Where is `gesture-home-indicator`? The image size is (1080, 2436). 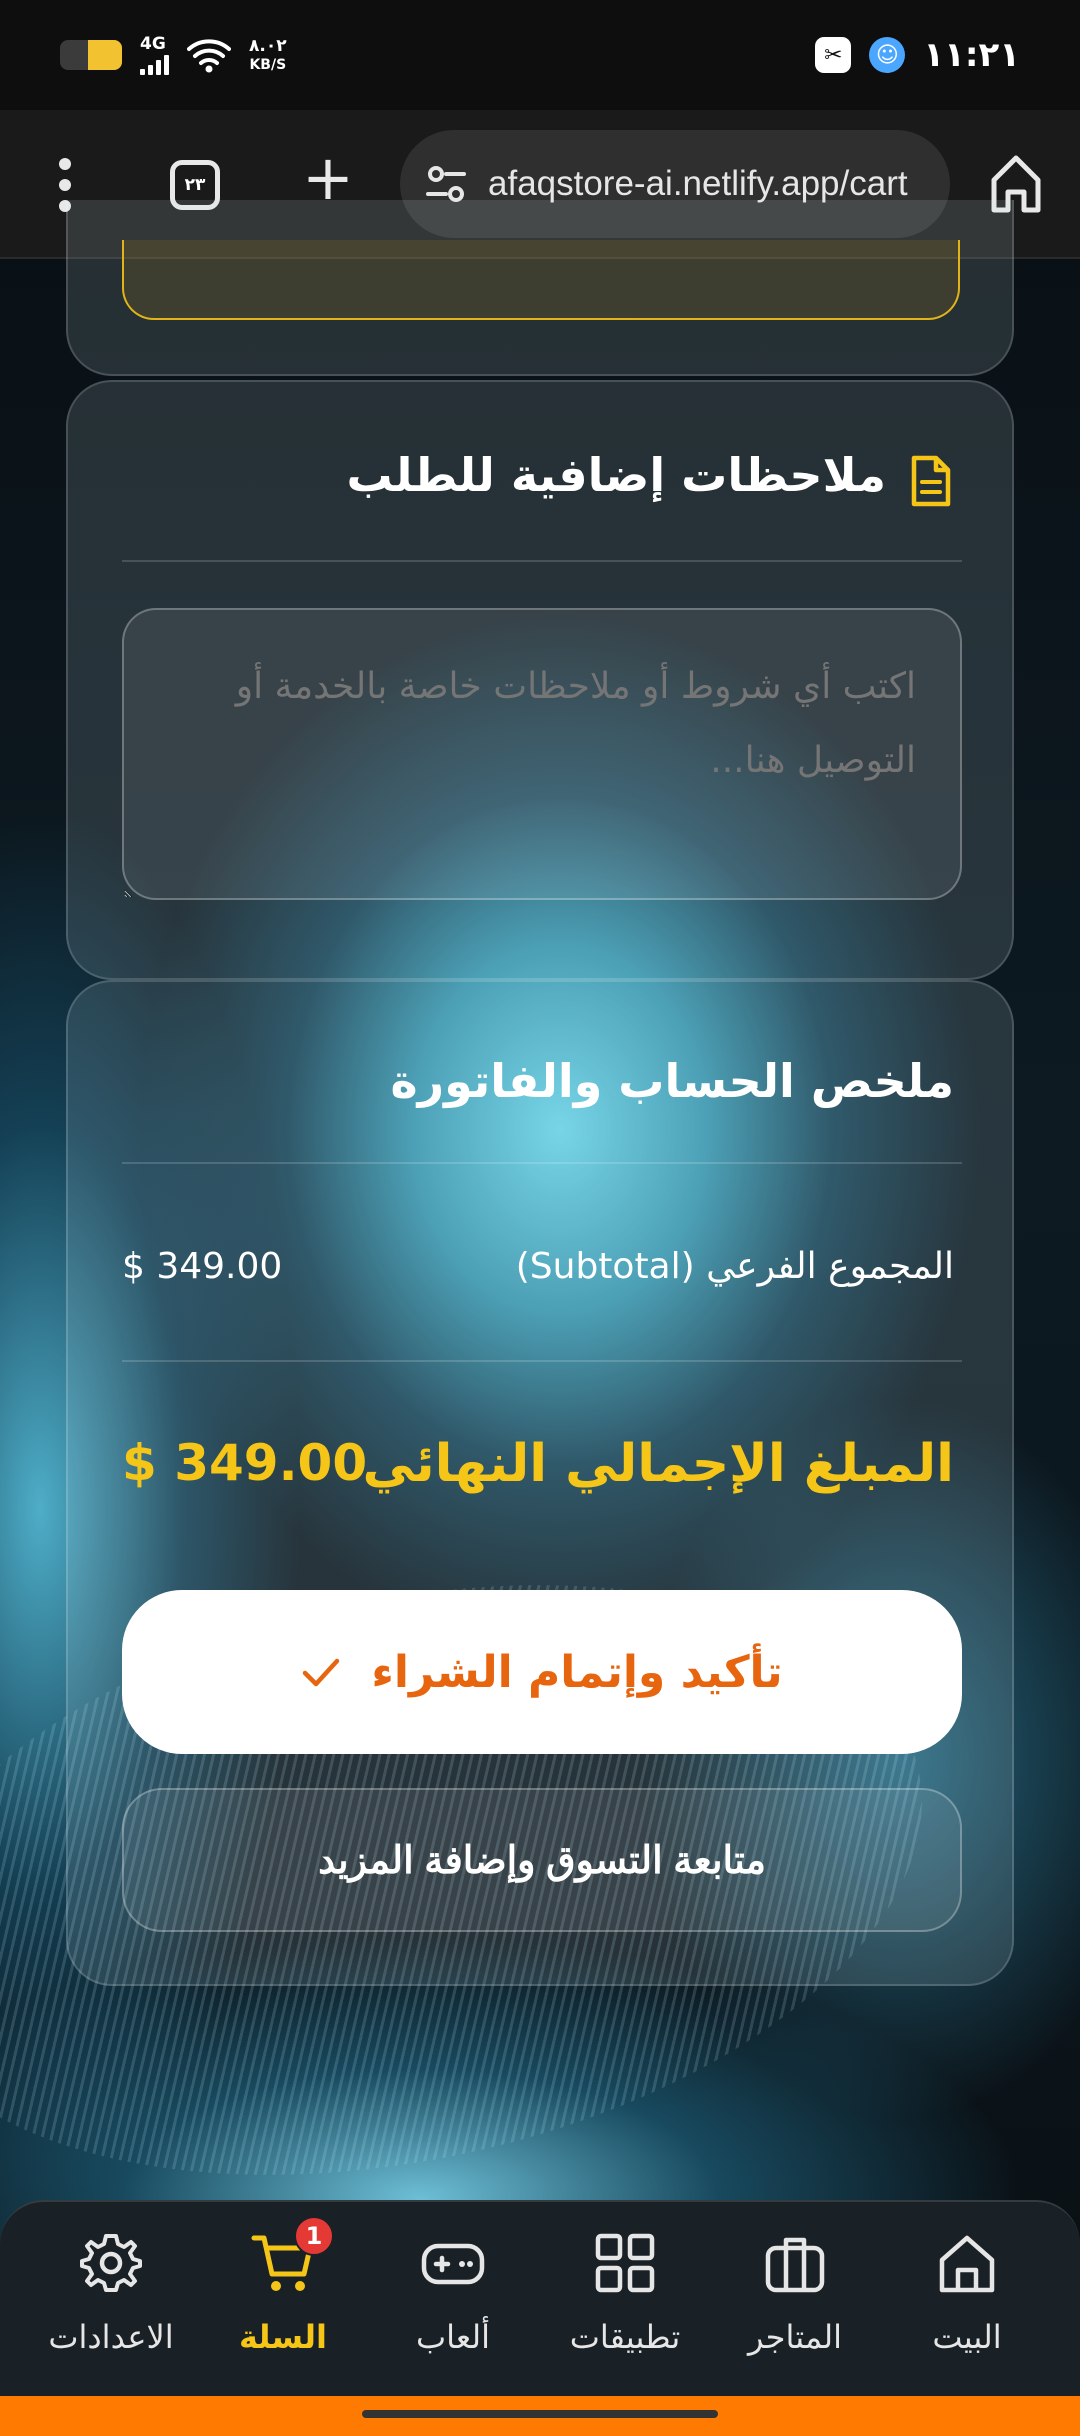 gesture-home-indicator is located at coordinates (540, 2414).